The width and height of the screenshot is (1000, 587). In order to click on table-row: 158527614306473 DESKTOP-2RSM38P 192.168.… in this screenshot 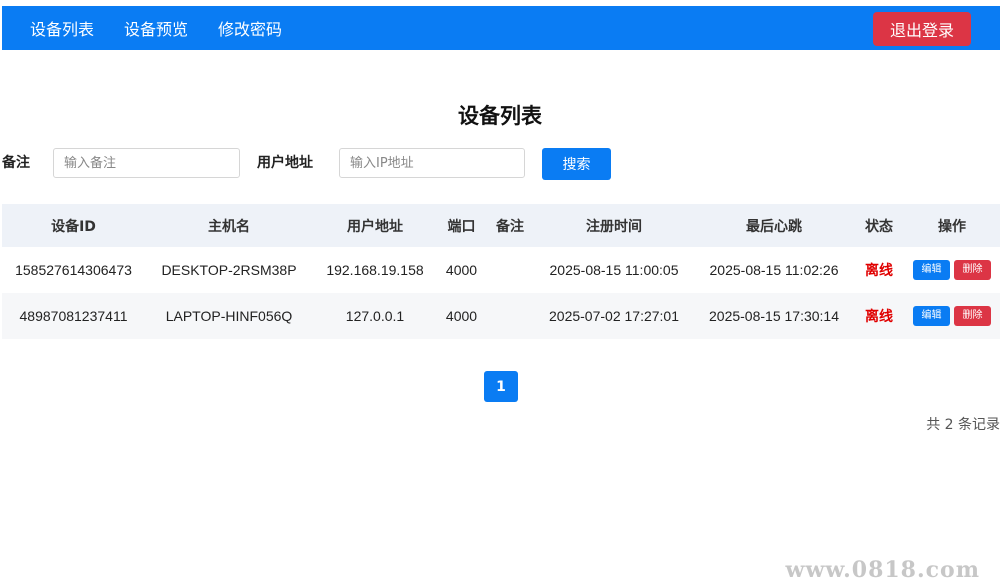, I will do `click(501, 270)`.